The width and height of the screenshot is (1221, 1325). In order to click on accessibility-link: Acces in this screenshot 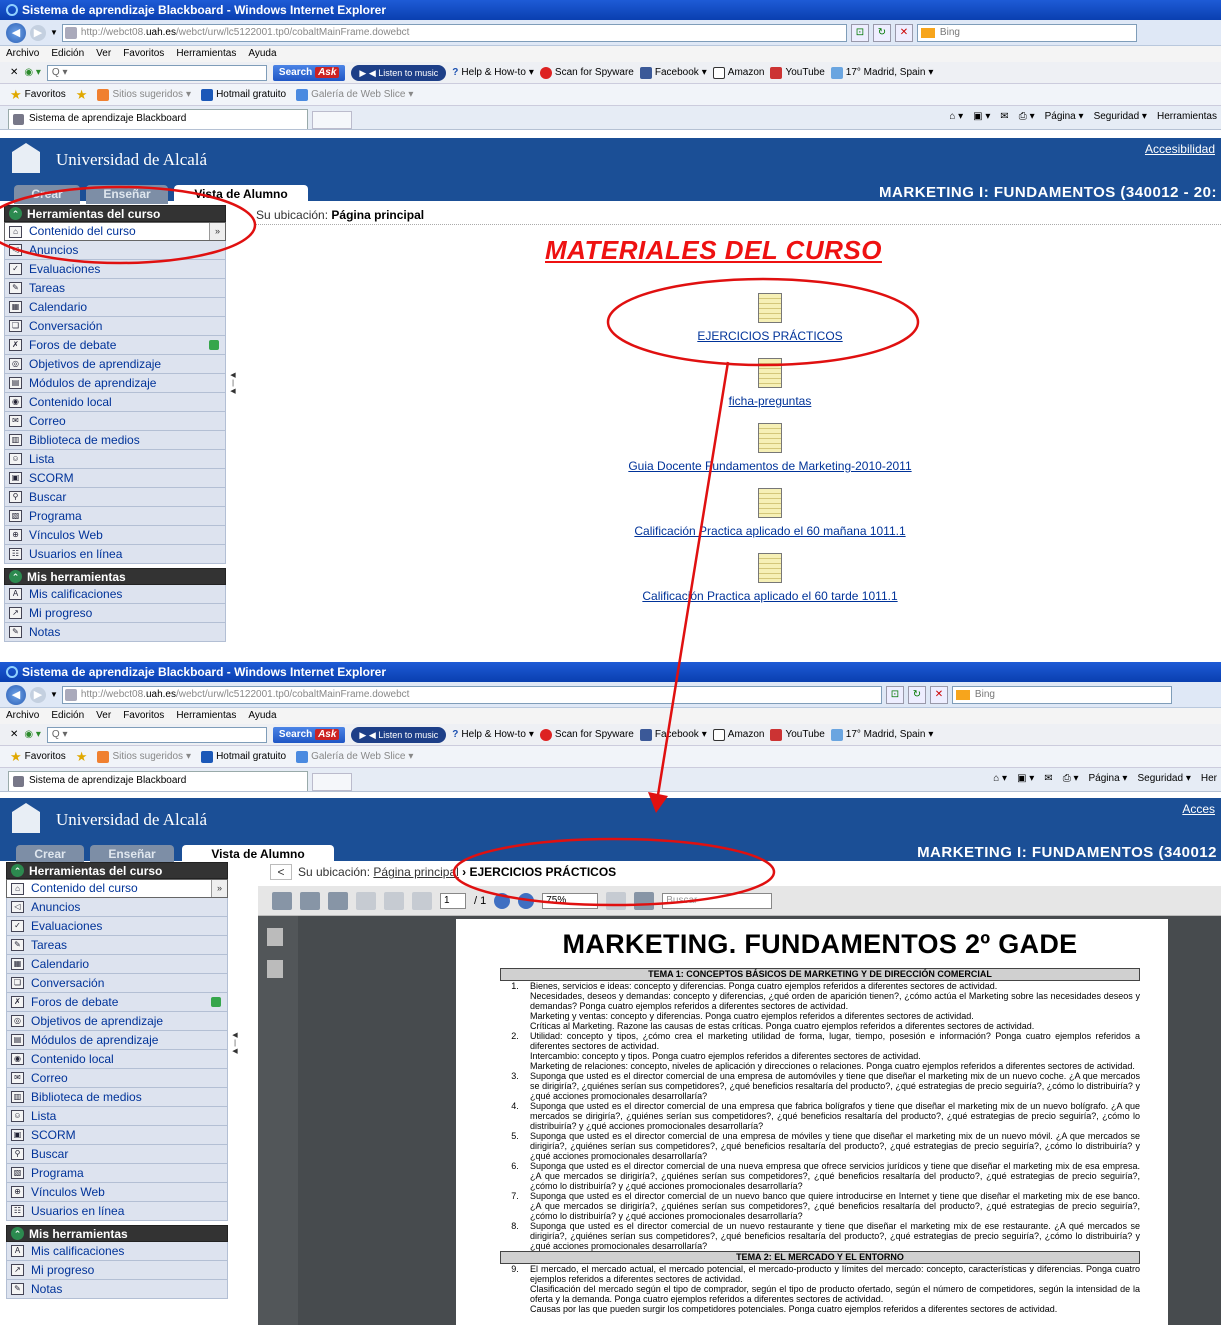, I will do `click(1198, 809)`.